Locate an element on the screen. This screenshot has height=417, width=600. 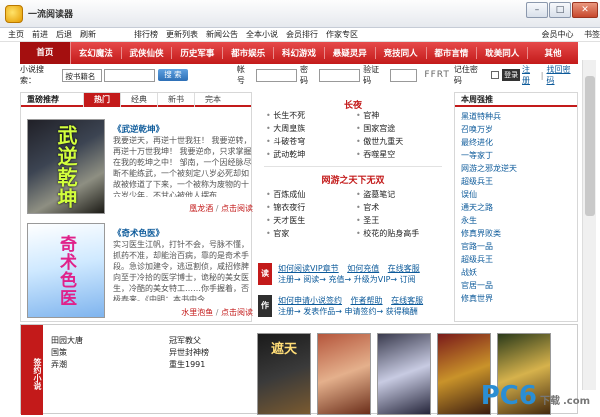
nav-urban: 都市娱乐 is located at coordinates (249, 53).